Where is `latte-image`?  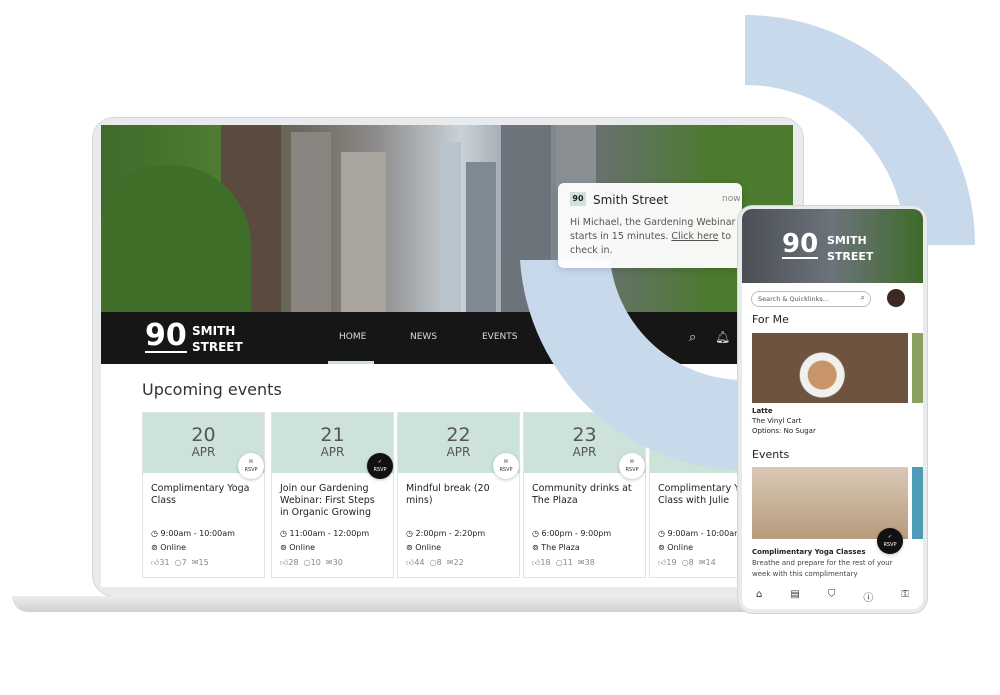
latte-image is located at coordinates (830, 368).